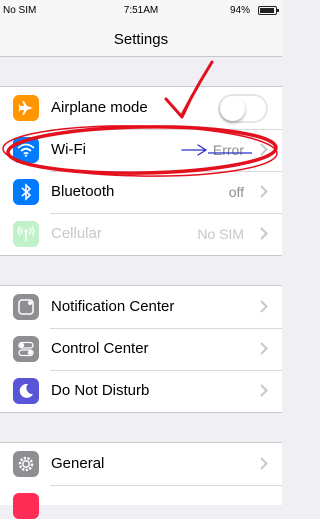  I want to click on bluetooth-icon, so click(26, 192).